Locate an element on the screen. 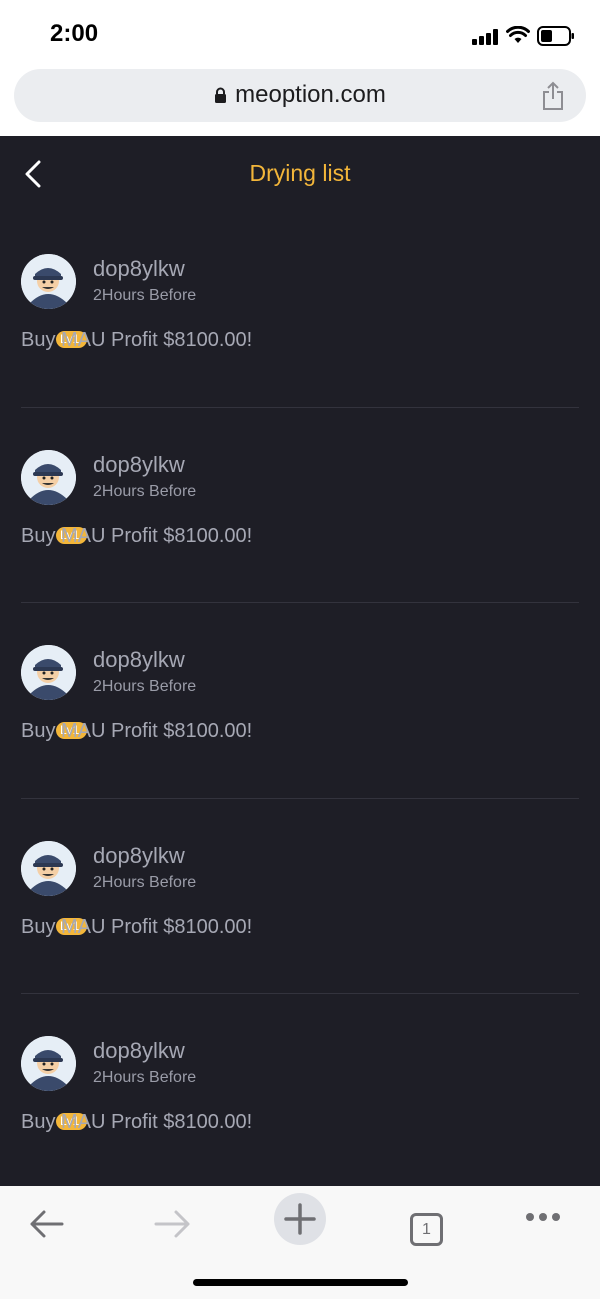  address-bar: meoption.com is located at coordinates (300, 95).